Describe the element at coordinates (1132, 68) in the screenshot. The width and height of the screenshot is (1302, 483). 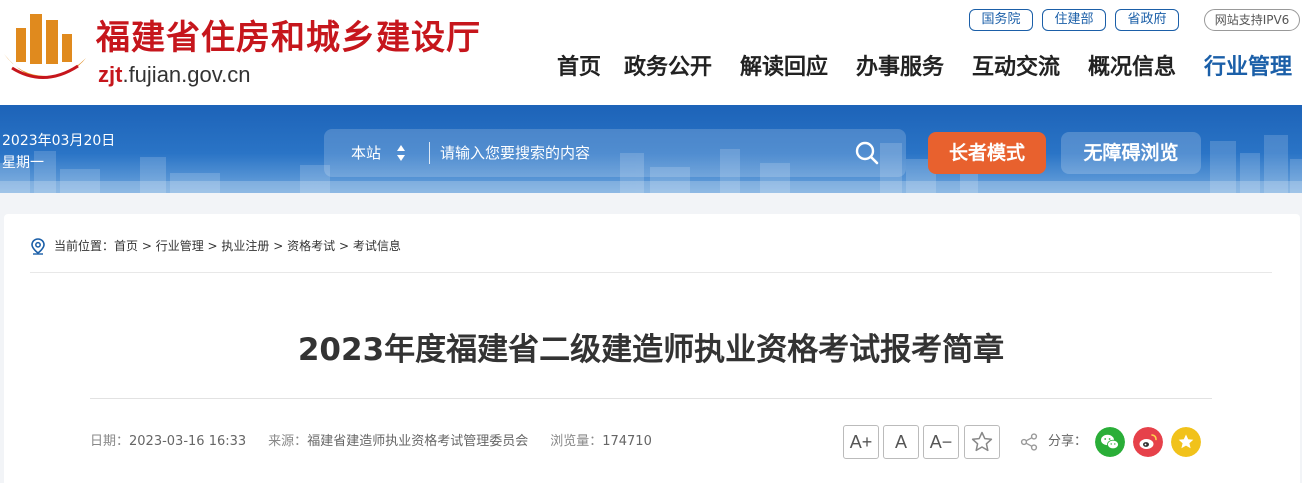
I see `nav-overview: 概况信息` at that location.